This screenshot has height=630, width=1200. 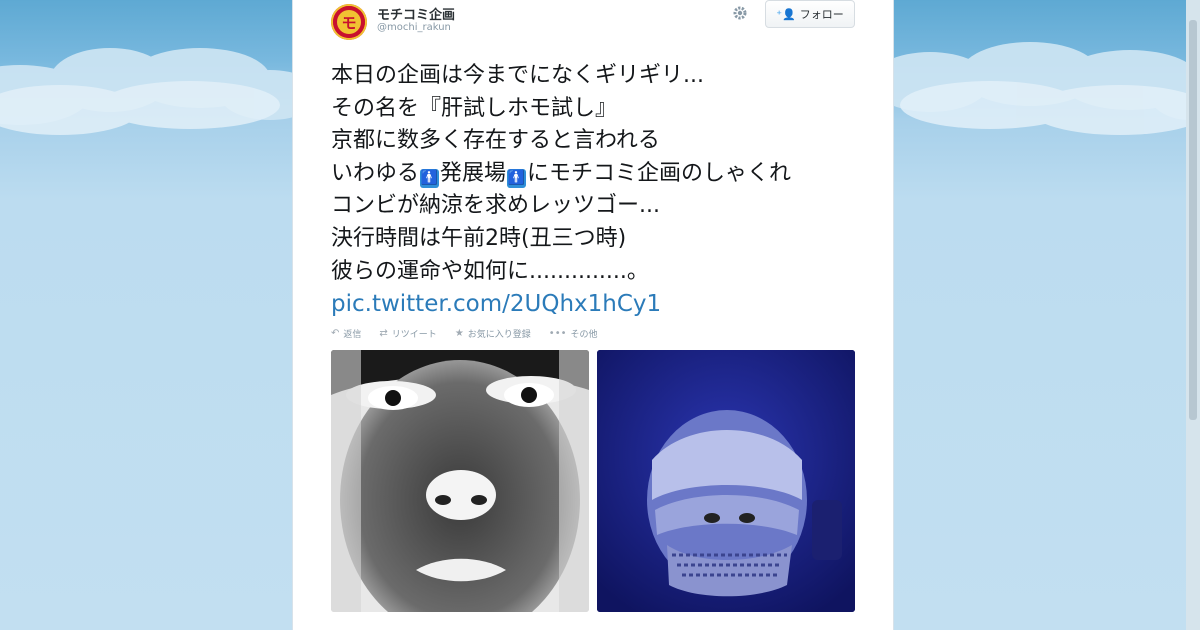 What do you see at coordinates (414, 27) in the screenshot?
I see `user-handle: @mochi_rakun` at bounding box center [414, 27].